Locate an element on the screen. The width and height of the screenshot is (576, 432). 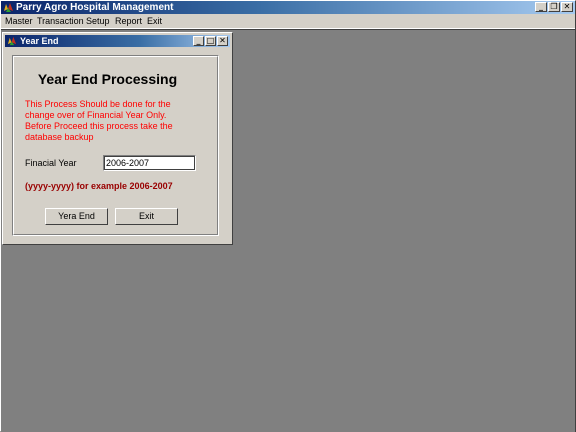
warning-line: database backup is located at coordinates (59, 137).